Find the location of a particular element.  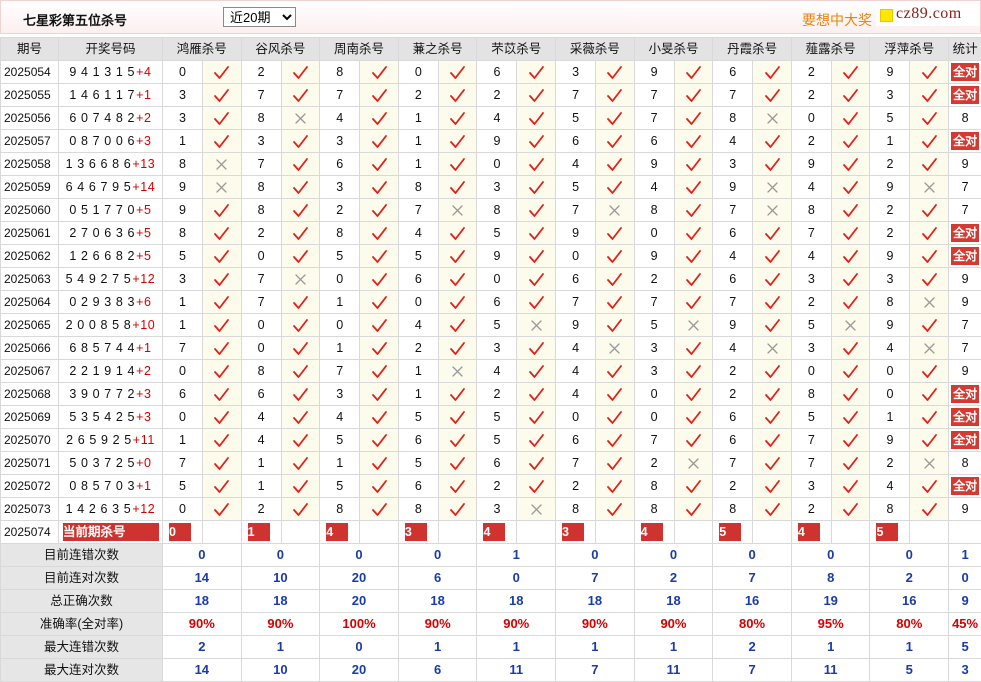

stats-value: 10 is located at coordinates (280, 578).